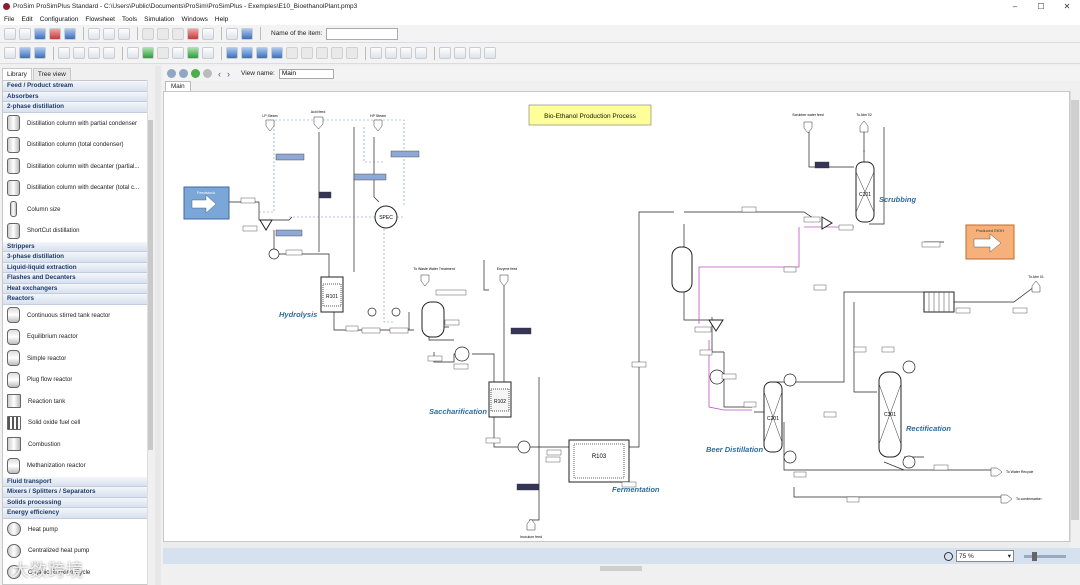 Image resolution: width=1080 pixels, height=585 pixels. What do you see at coordinates (78, 299) in the screenshot?
I see `category-reactors: Reactors` at bounding box center [78, 299].